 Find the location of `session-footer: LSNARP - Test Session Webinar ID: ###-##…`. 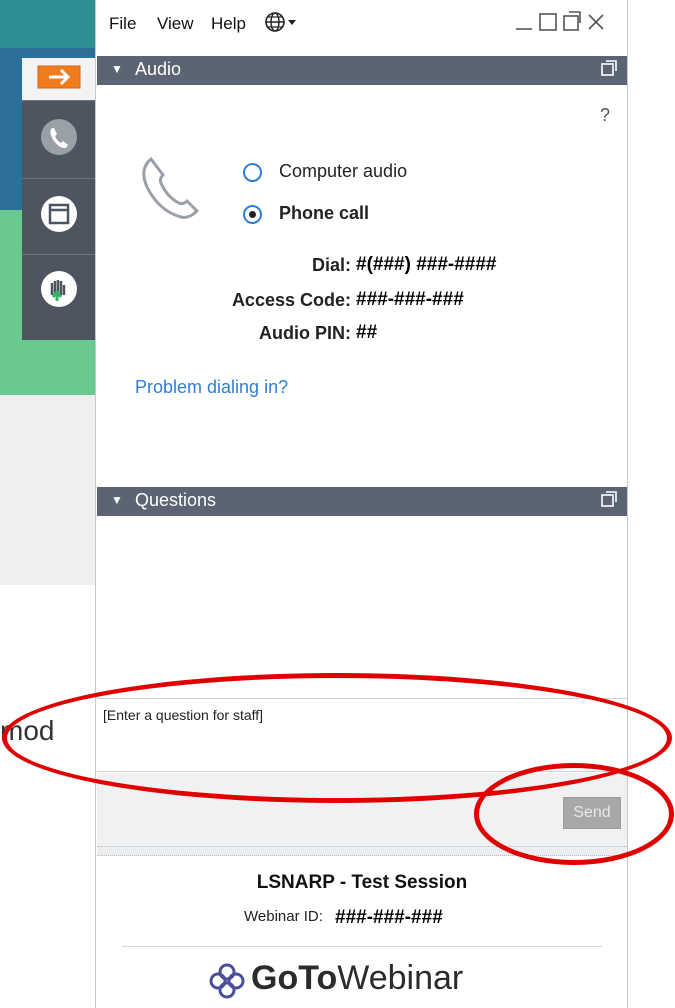

session-footer: LSNARP - Test Session Webinar ID: ###-##… is located at coordinates (362, 932).